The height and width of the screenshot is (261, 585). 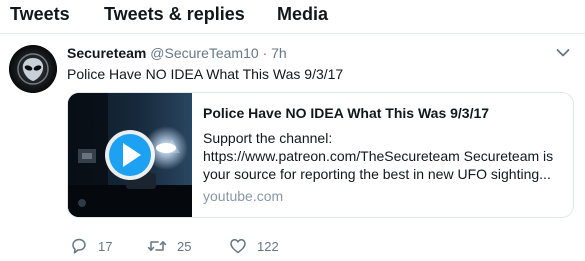 I want to click on retweet-count: 25, so click(x=184, y=246).